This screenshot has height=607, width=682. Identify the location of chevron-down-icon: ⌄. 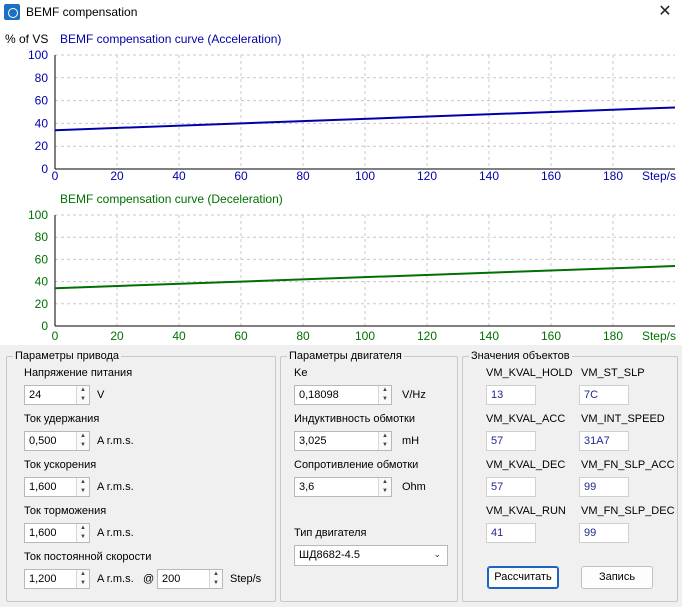
(437, 554).